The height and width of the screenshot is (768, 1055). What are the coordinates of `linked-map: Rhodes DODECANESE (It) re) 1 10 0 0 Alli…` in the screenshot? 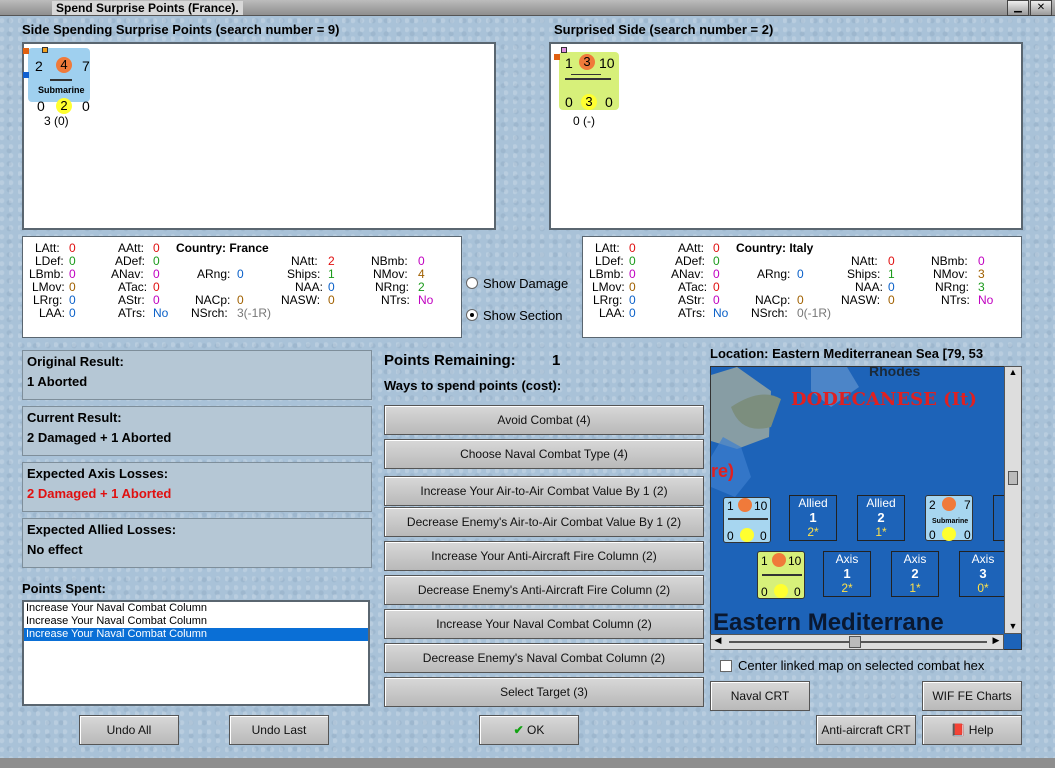 It's located at (866, 508).